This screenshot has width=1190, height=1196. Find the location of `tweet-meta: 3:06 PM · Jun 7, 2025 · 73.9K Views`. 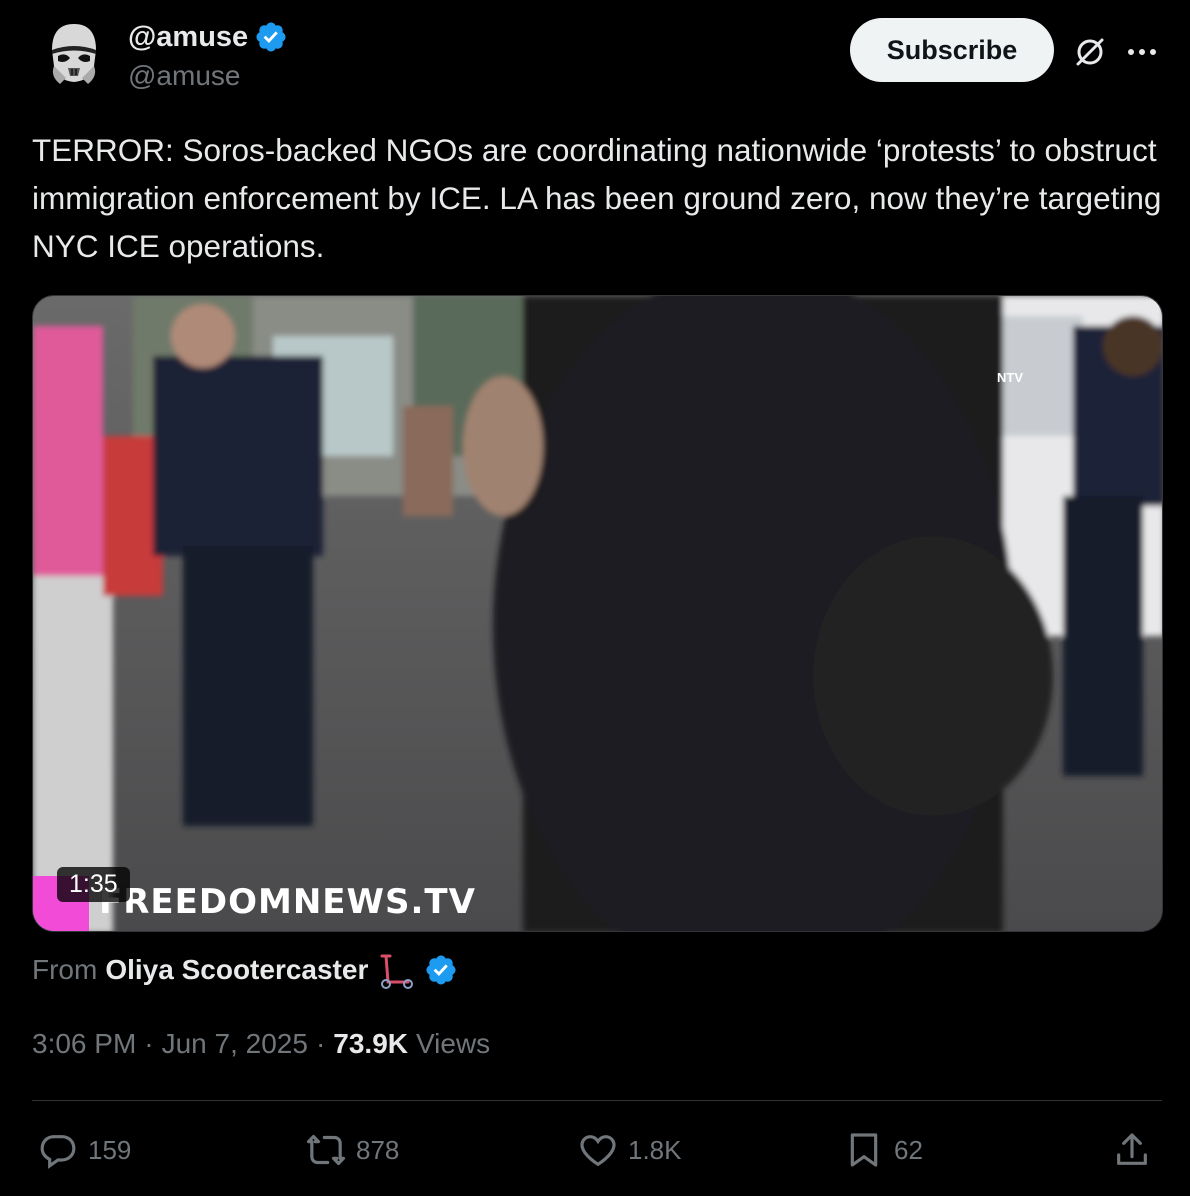

tweet-meta: 3:06 PM · Jun 7, 2025 · 73.9K Views is located at coordinates (261, 1044).